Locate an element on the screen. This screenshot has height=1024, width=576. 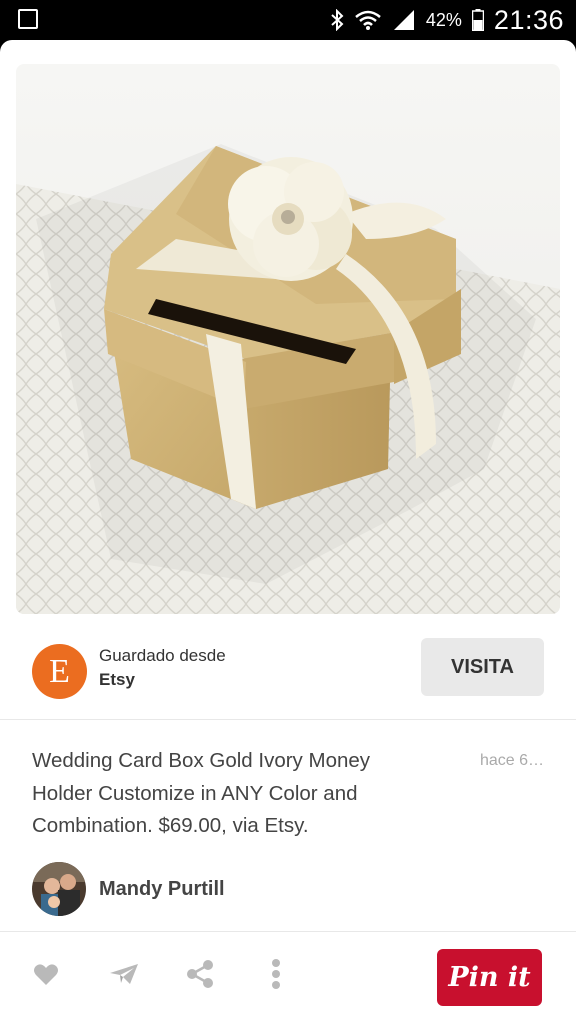
pinner-name: Mandy Purtill is located at coordinates (162, 889).